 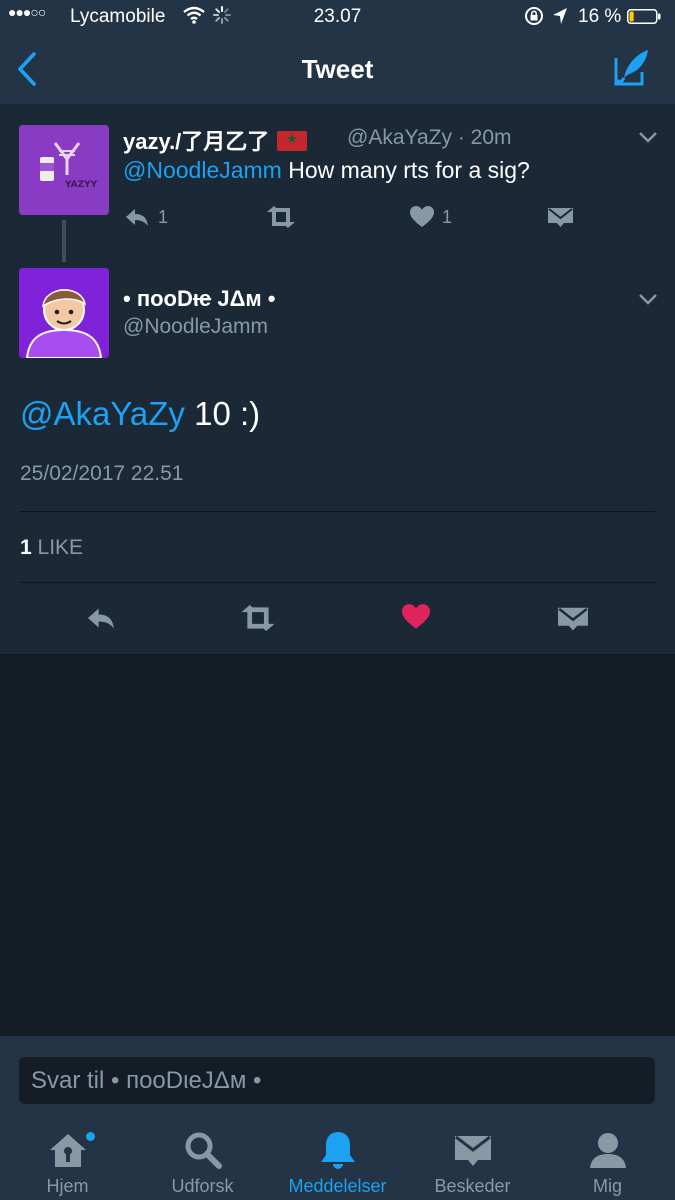 What do you see at coordinates (26, 547) in the screenshot?
I see `like-count: 1` at bounding box center [26, 547].